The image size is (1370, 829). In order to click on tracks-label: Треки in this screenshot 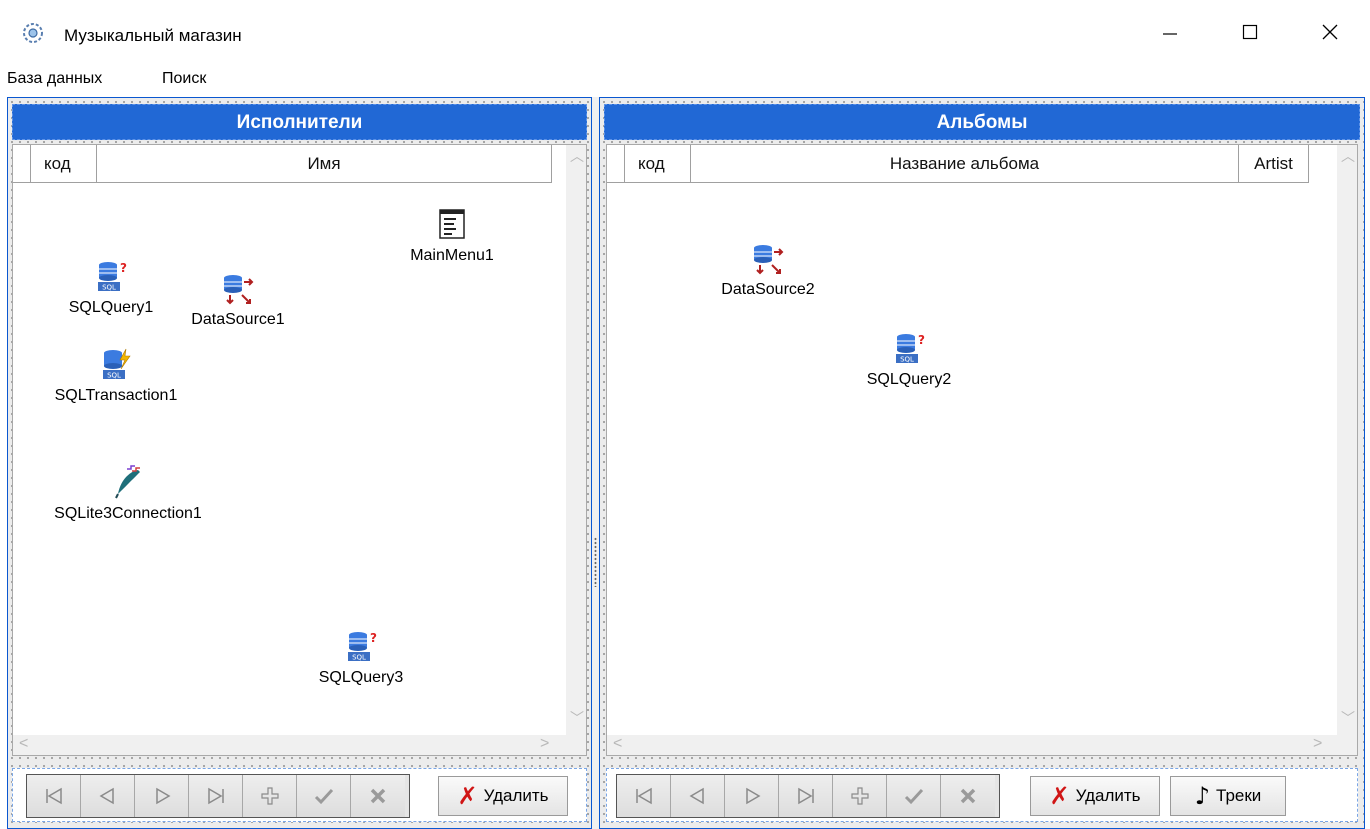, I will do `click(1239, 795)`.